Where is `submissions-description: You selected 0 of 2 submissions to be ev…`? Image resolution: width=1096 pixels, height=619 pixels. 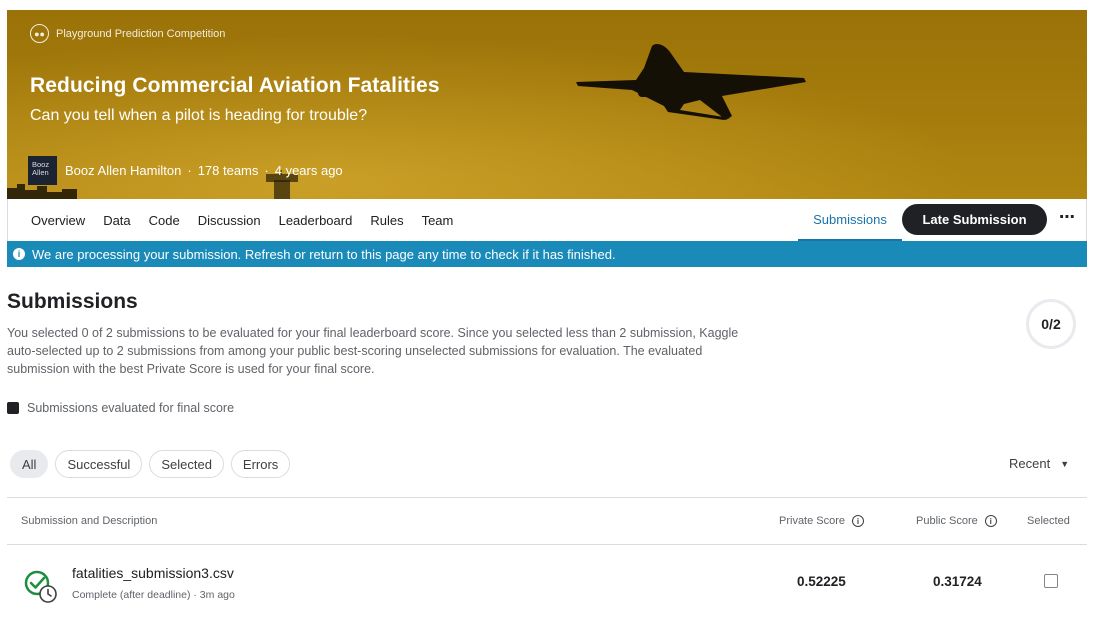
submissions-description: You selected 0 of 2 submissions to be ev… is located at coordinates (373, 351).